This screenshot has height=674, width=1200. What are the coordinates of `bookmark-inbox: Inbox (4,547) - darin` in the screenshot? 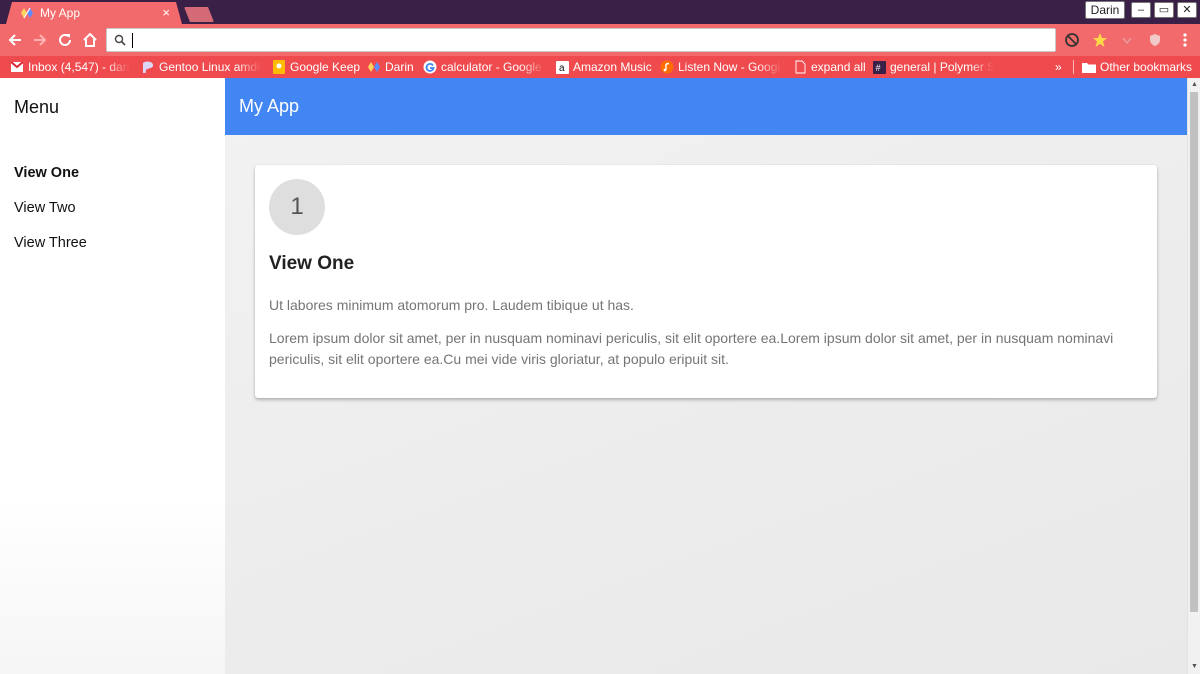 It's located at (70, 67).